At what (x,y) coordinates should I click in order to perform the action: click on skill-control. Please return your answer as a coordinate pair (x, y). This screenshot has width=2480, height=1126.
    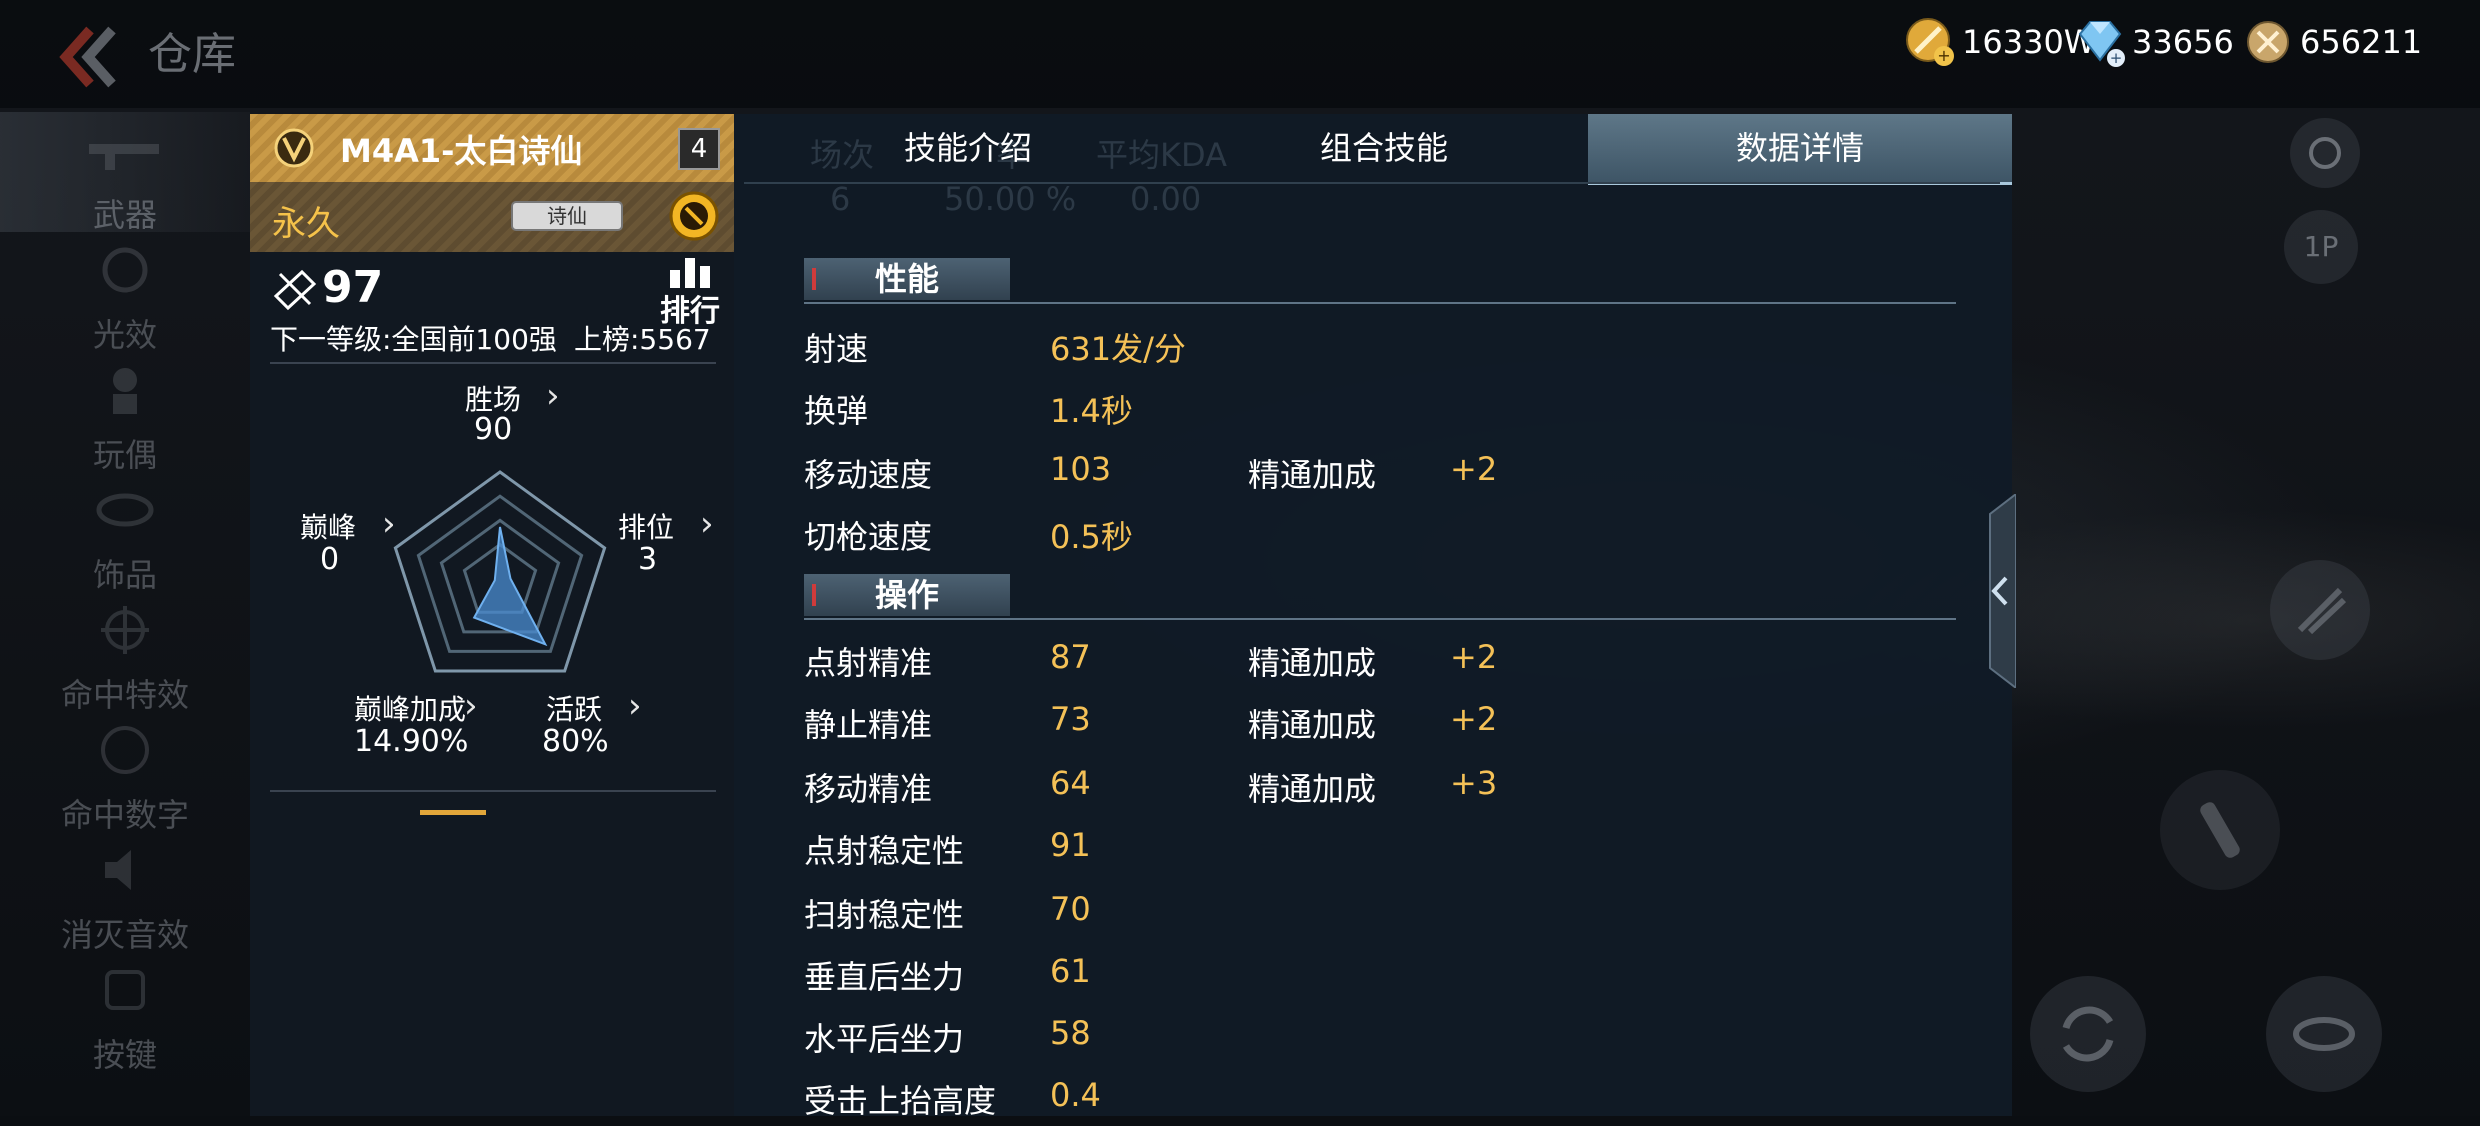
    Looking at the image, I should click on (2320, 610).